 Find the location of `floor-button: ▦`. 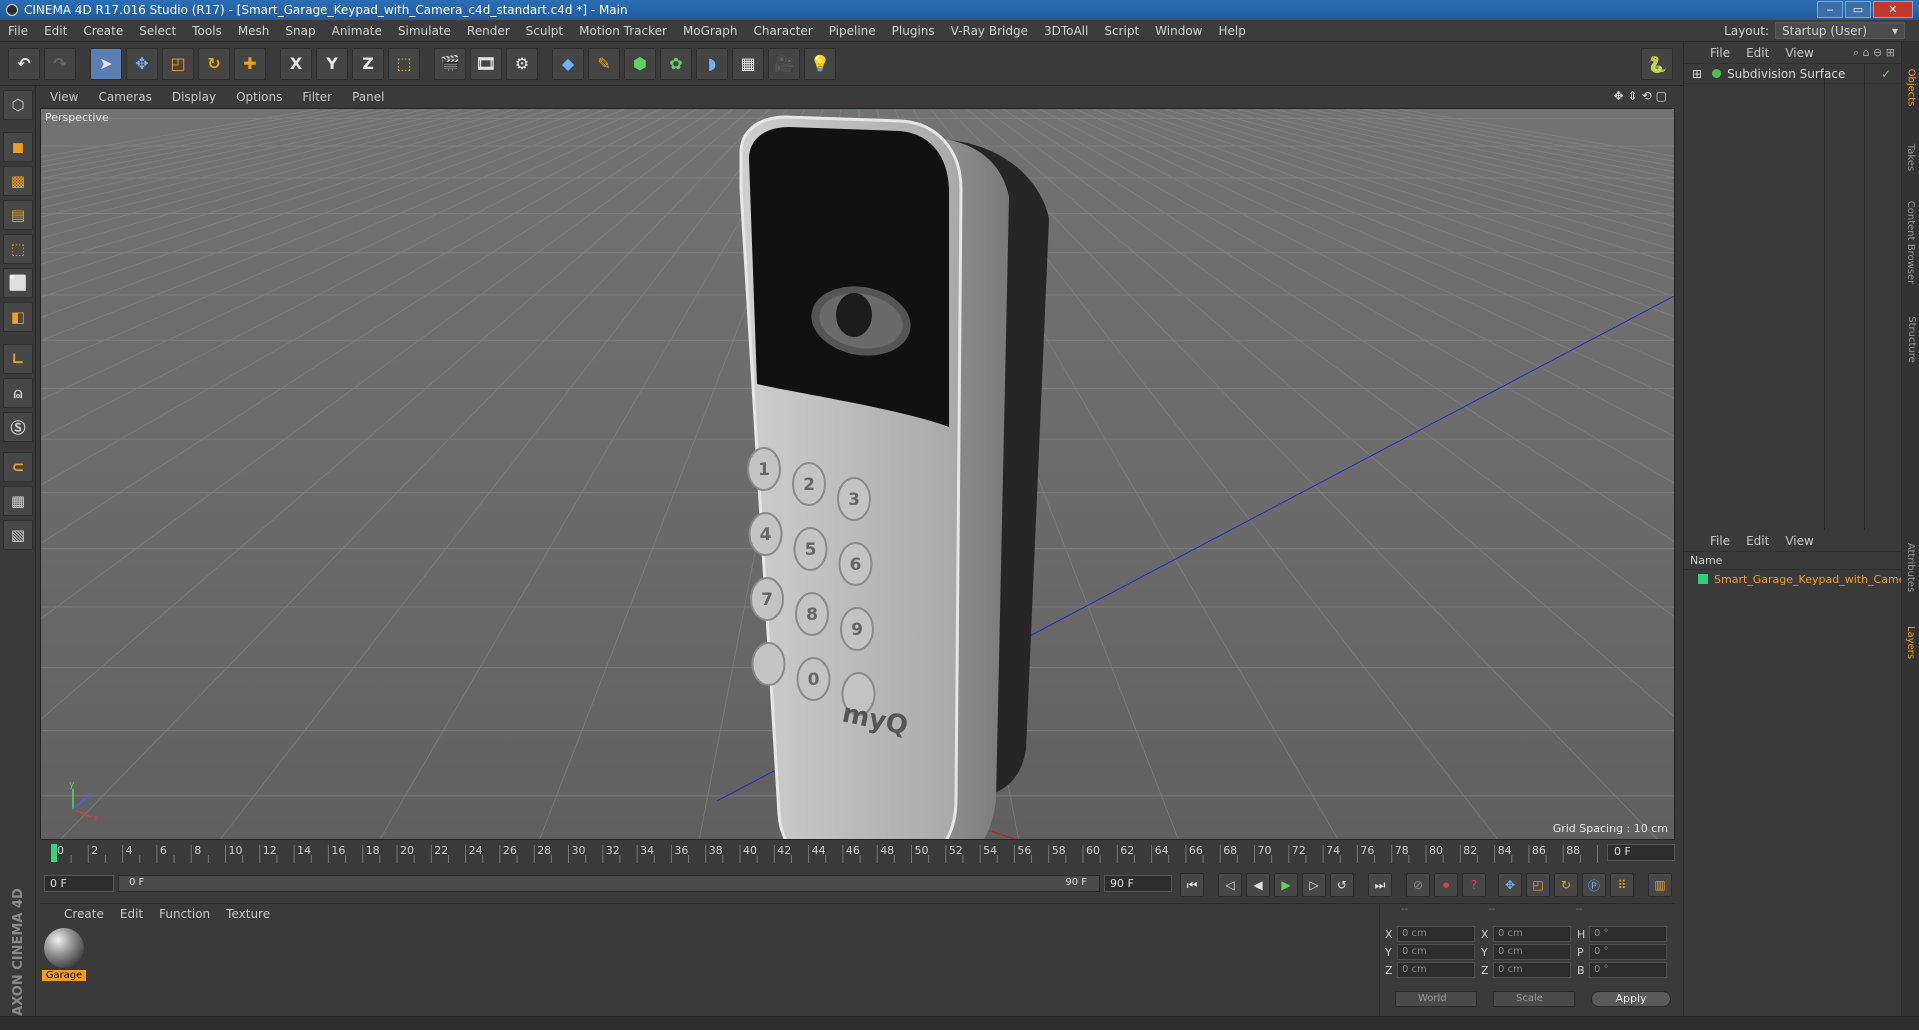

floor-button: ▦ is located at coordinates (748, 63).